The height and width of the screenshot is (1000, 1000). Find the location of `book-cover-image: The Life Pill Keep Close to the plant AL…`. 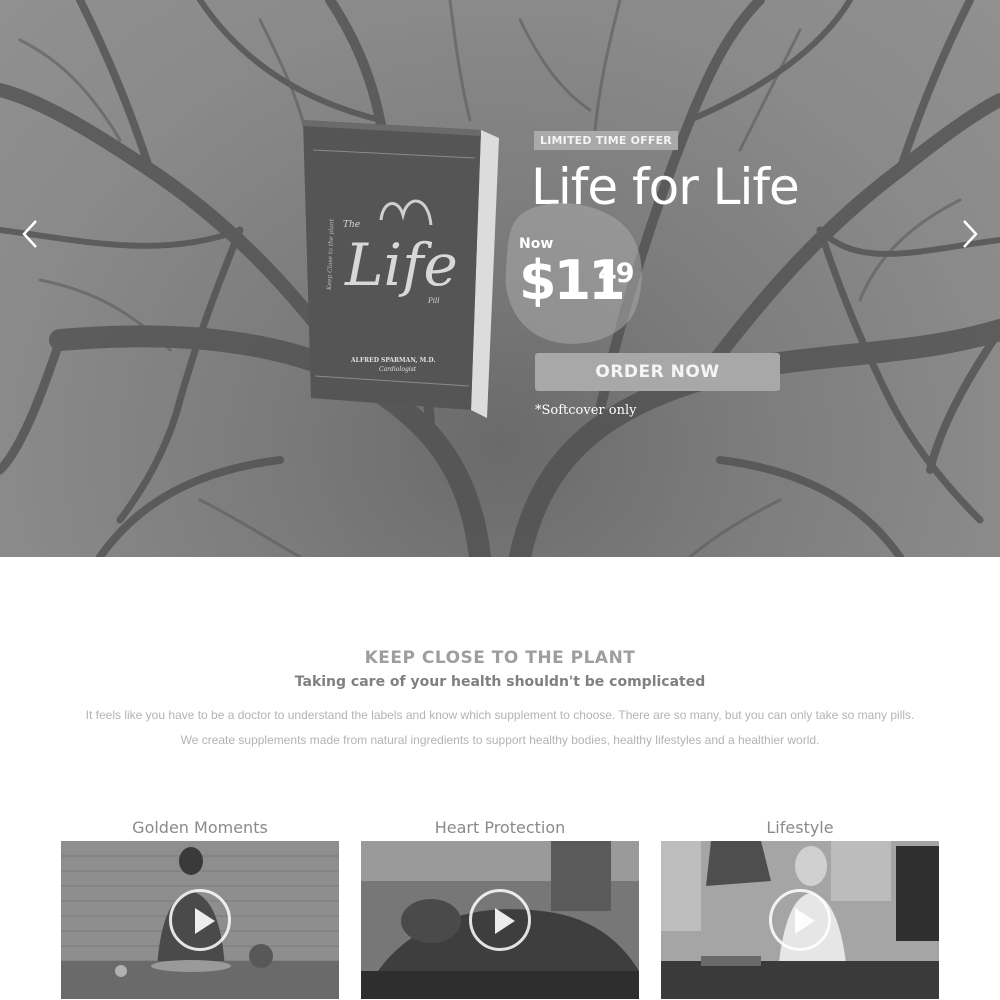

book-cover-image: The Life Pill Keep Close to the plant AL… is located at coordinates (403, 270).